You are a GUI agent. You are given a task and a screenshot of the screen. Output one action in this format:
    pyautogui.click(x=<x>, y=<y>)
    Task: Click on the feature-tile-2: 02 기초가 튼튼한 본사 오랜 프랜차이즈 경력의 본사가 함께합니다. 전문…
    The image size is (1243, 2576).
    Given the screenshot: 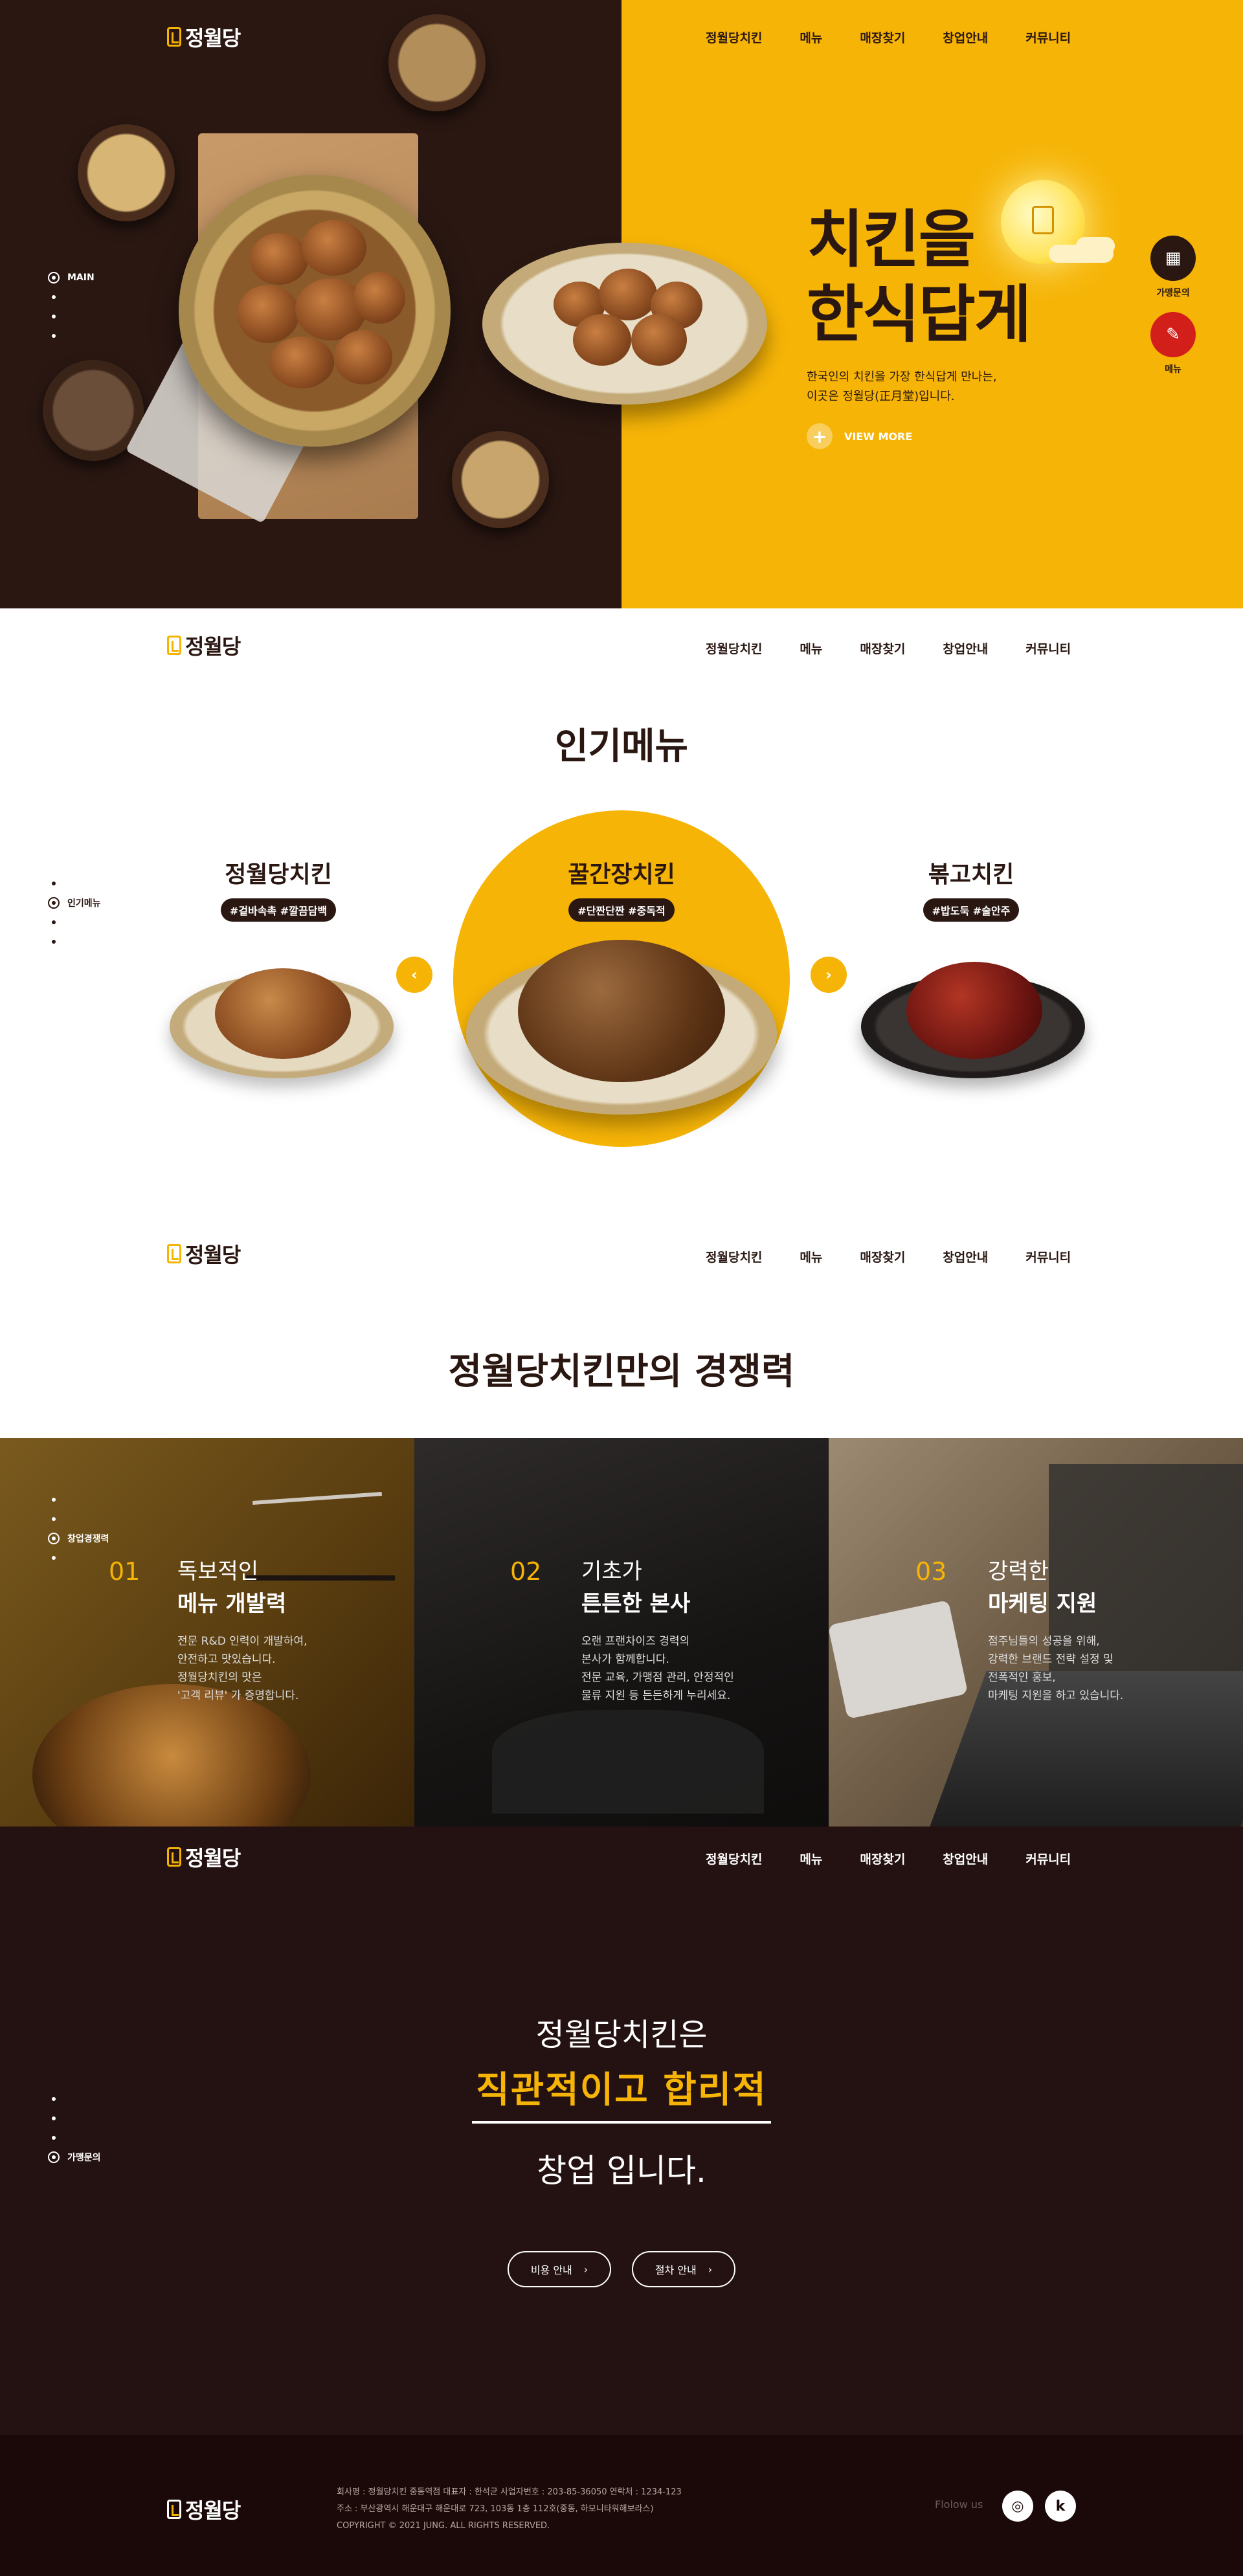 What is the action you would take?
    pyautogui.click(x=621, y=1632)
    